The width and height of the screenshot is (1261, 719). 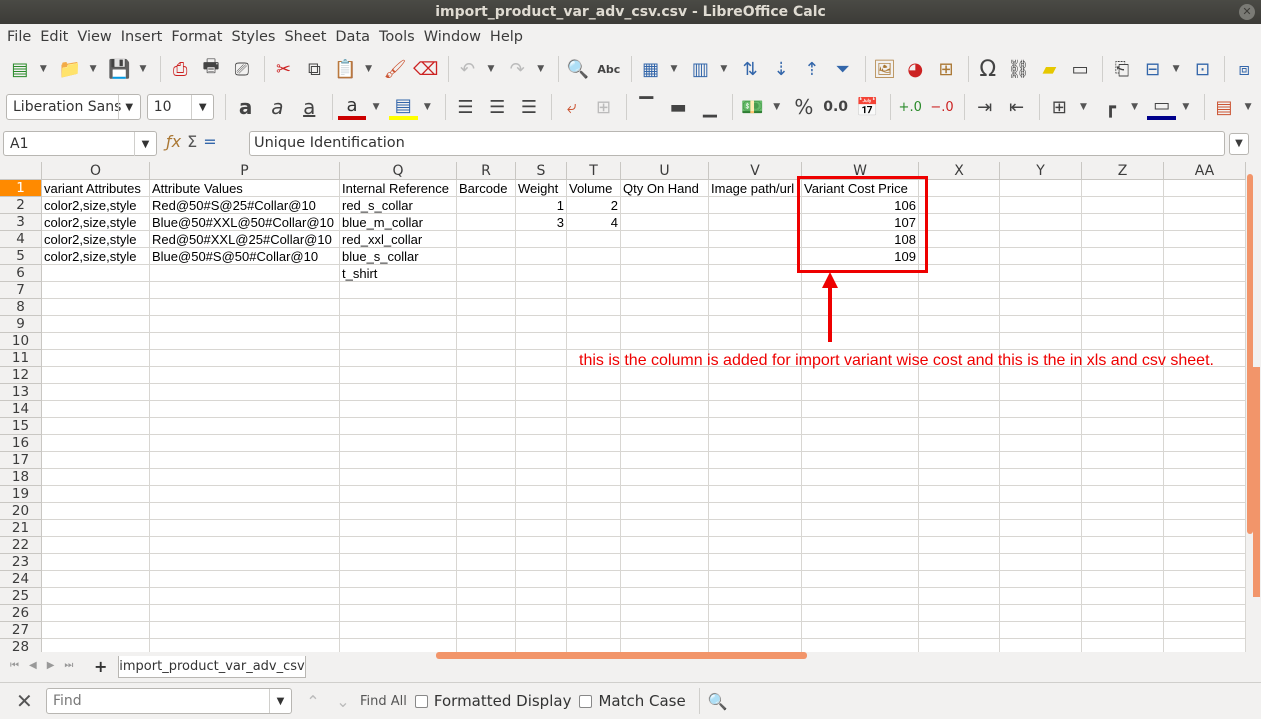 I want to click on cell-z25, so click(x=1123, y=596).